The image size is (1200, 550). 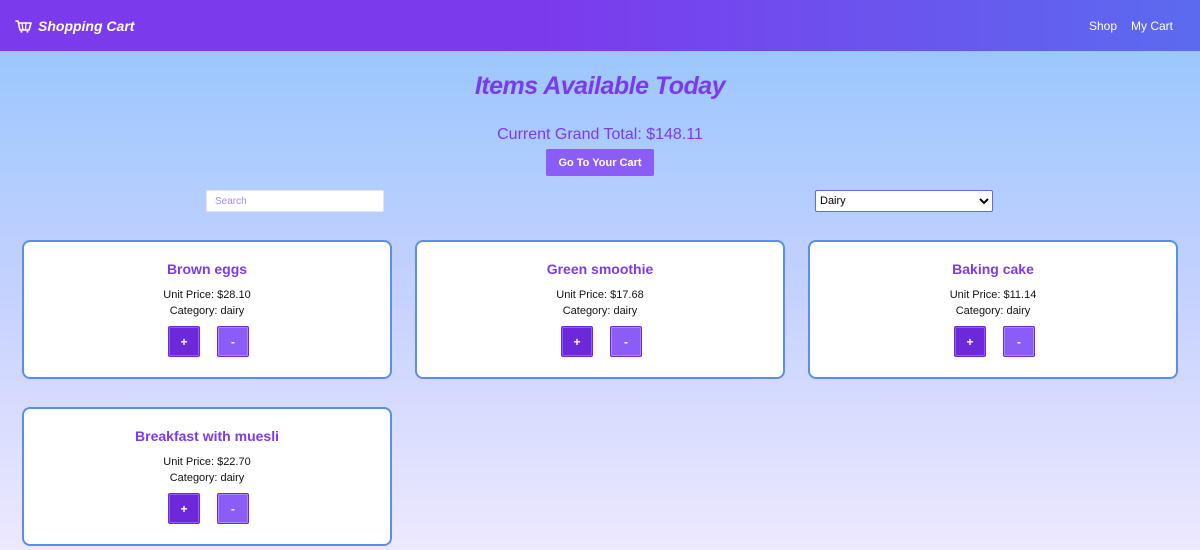 What do you see at coordinates (600, 269) in the screenshot?
I see `product-name: Green smoothie` at bounding box center [600, 269].